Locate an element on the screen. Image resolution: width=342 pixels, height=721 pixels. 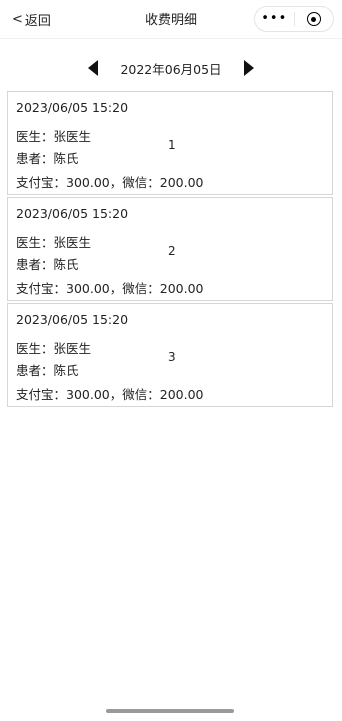
date-selector: 2022年06月05日 is located at coordinates (171, 68).